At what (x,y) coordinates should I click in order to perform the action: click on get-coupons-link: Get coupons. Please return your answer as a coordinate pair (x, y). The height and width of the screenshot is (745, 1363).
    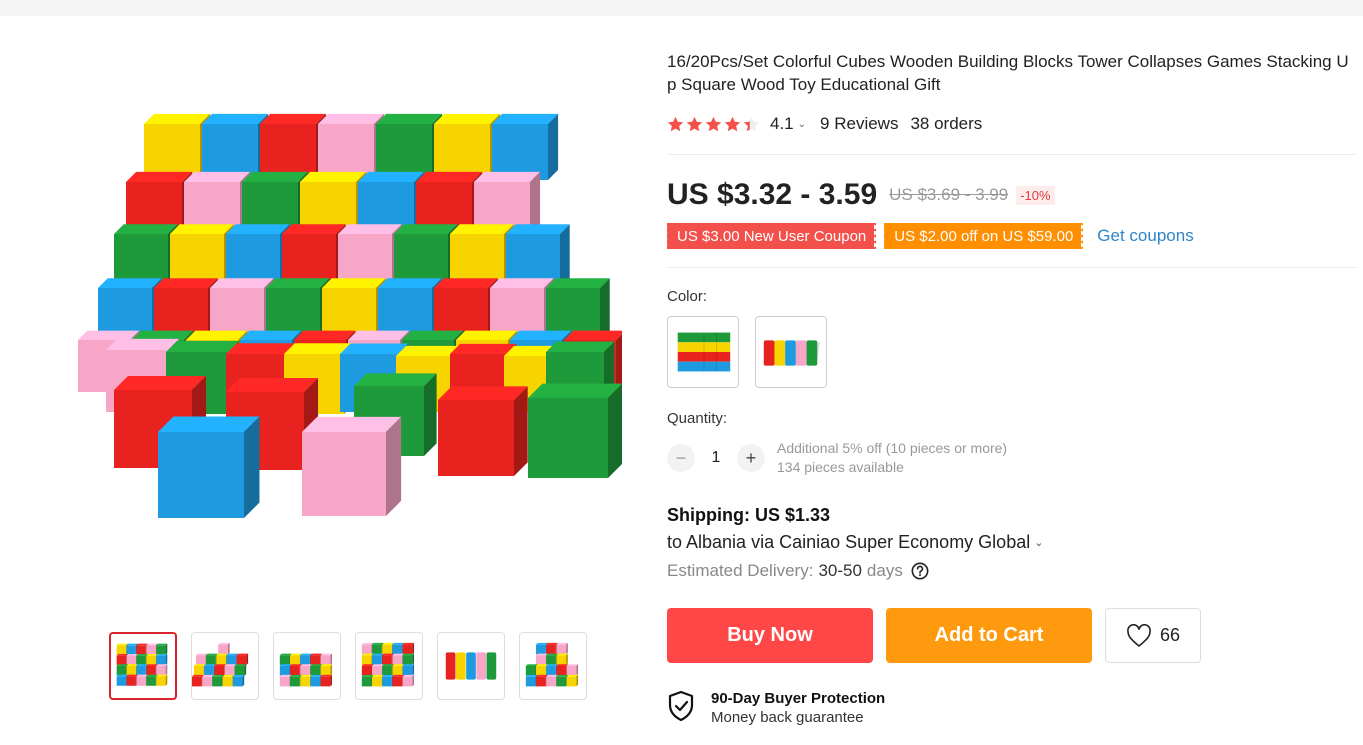
    Looking at the image, I should click on (1145, 236).